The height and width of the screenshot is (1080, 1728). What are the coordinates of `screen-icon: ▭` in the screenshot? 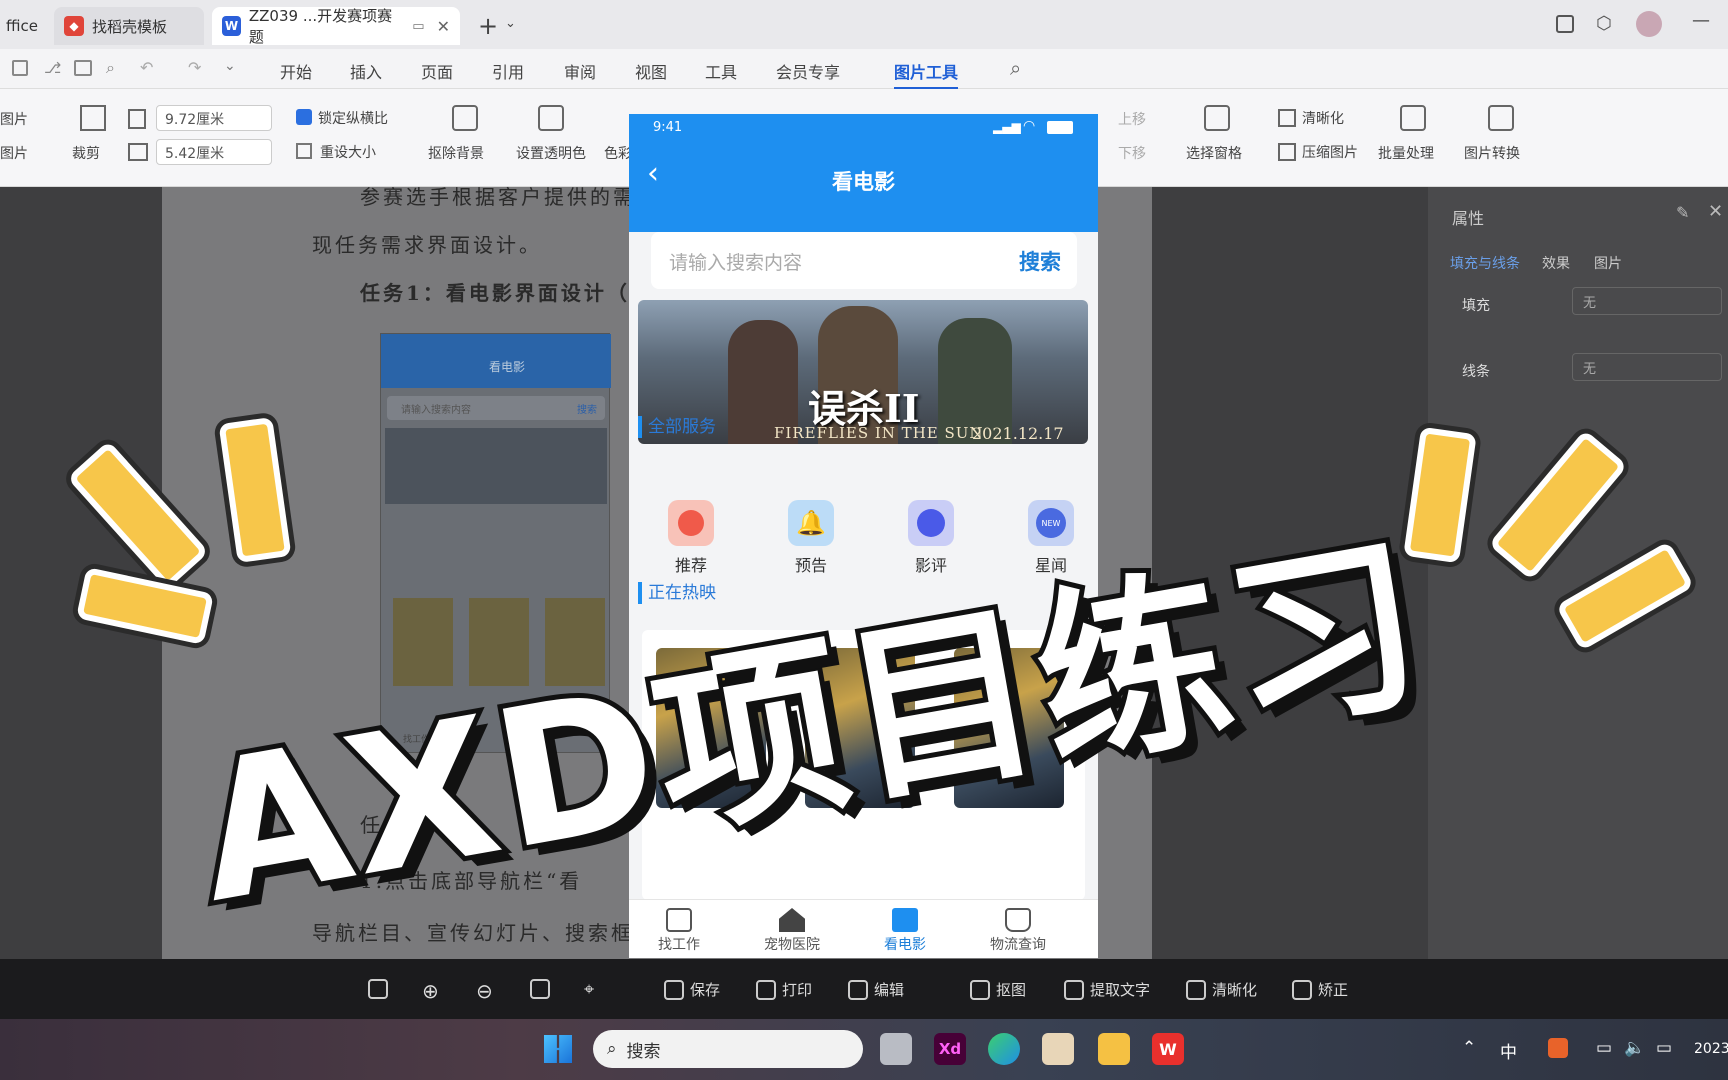 It's located at (418, 26).